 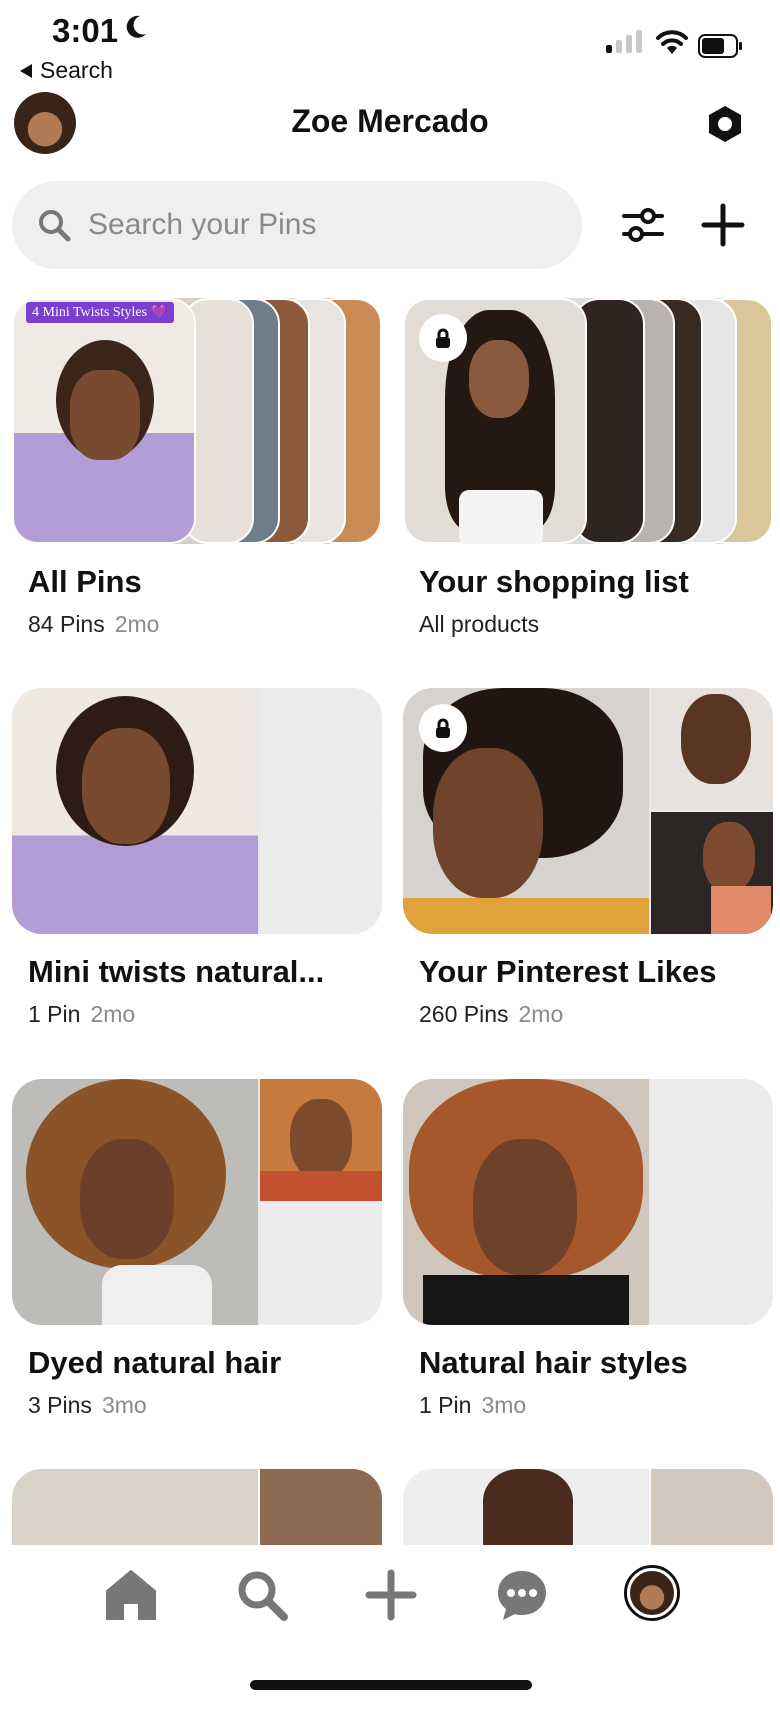 What do you see at coordinates (100, 312) in the screenshot?
I see `board-badge: 4 Mini Twists Styles 💜` at bounding box center [100, 312].